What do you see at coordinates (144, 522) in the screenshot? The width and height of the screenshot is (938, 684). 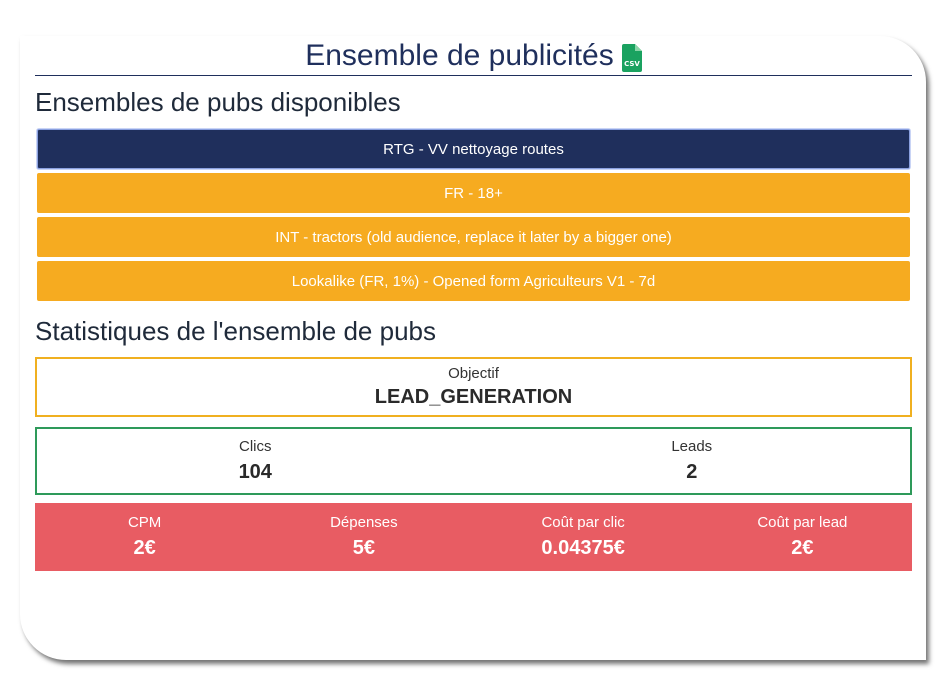 I see `cpm-label: CPM` at bounding box center [144, 522].